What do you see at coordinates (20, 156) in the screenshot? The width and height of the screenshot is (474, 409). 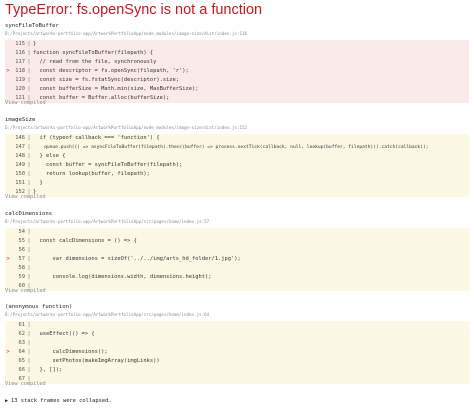 I see `line-number: 148` at bounding box center [20, 156].